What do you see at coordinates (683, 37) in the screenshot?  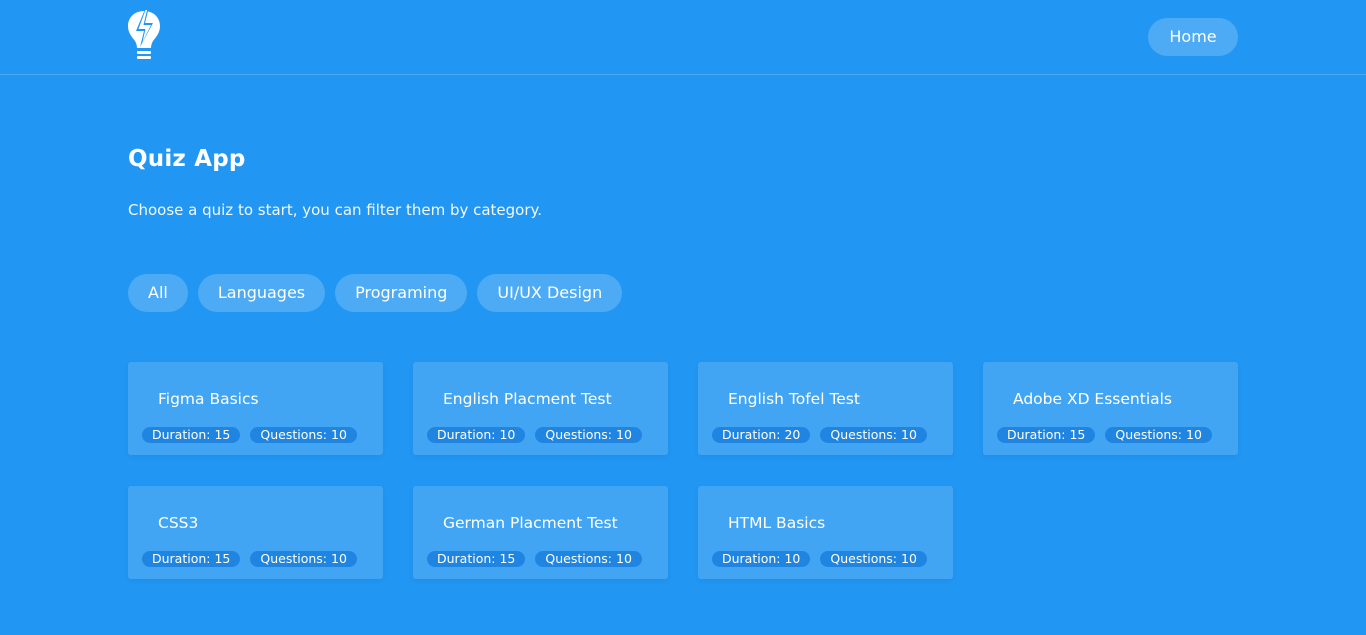 I see `top-navbar: Home` at bounding box center [683, 37].